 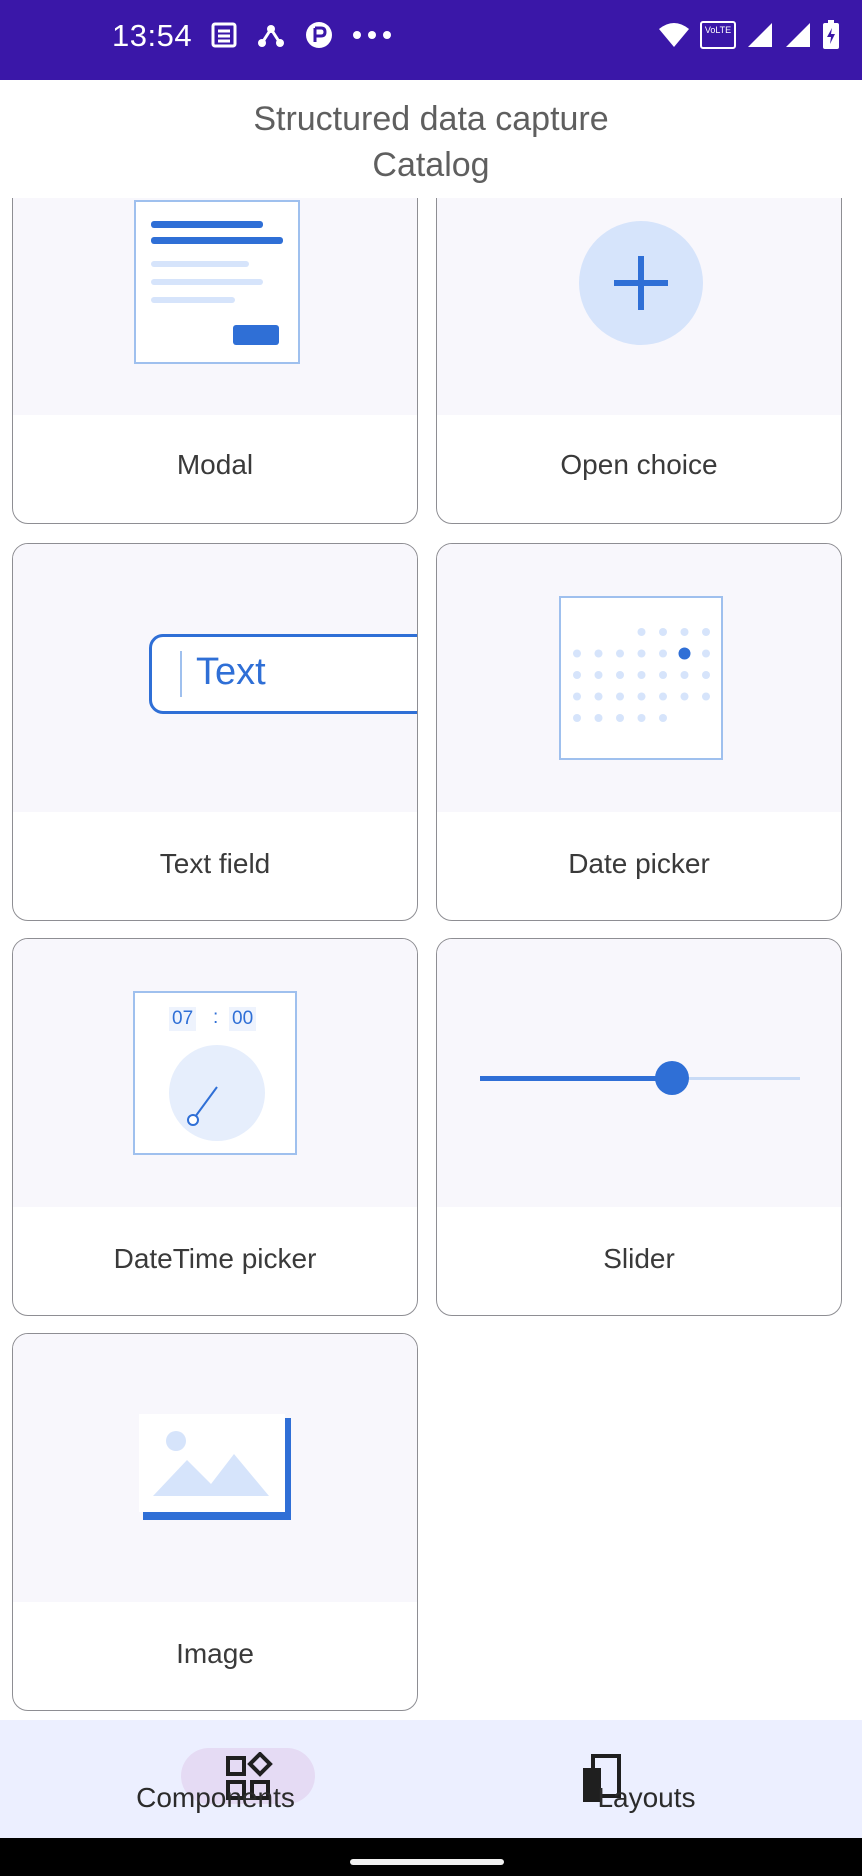 I want to click on news-icon, so click(x=224, y=35).